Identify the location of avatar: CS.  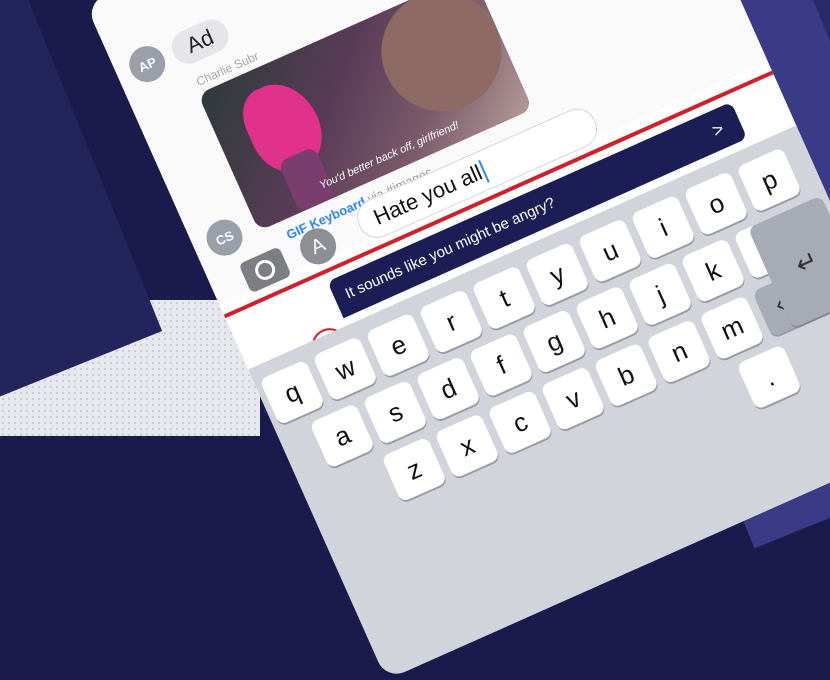
(224, 237).